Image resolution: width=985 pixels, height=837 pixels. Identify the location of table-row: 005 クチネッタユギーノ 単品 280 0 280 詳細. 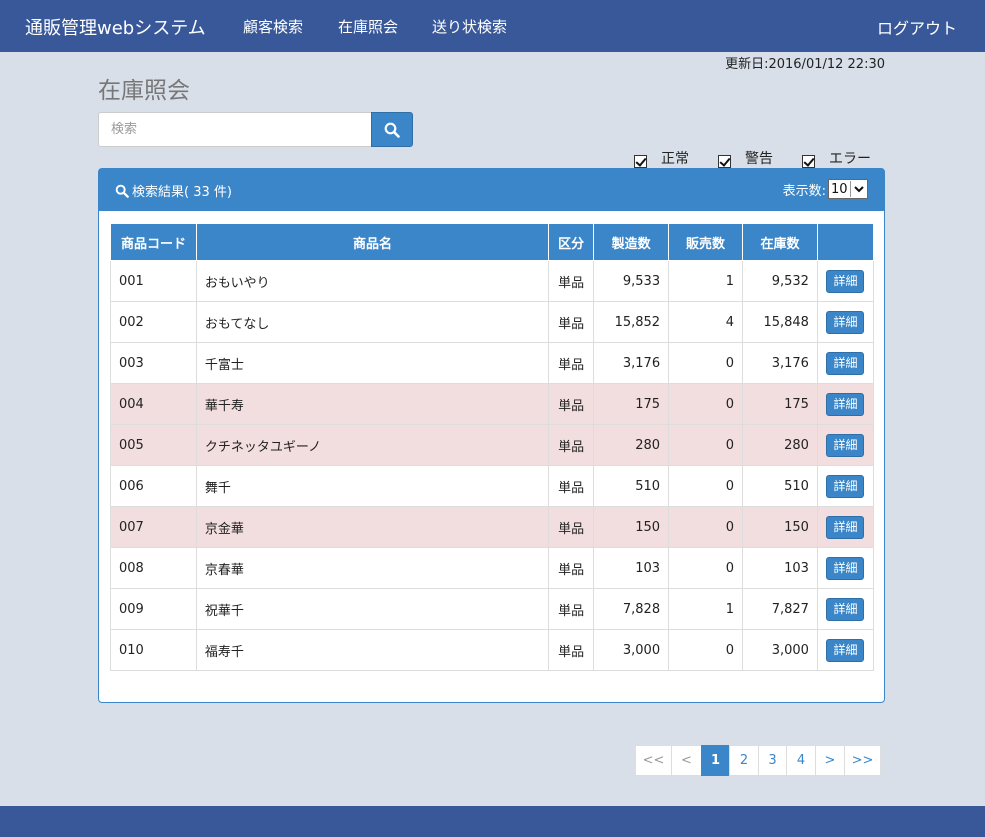
(492, 445).